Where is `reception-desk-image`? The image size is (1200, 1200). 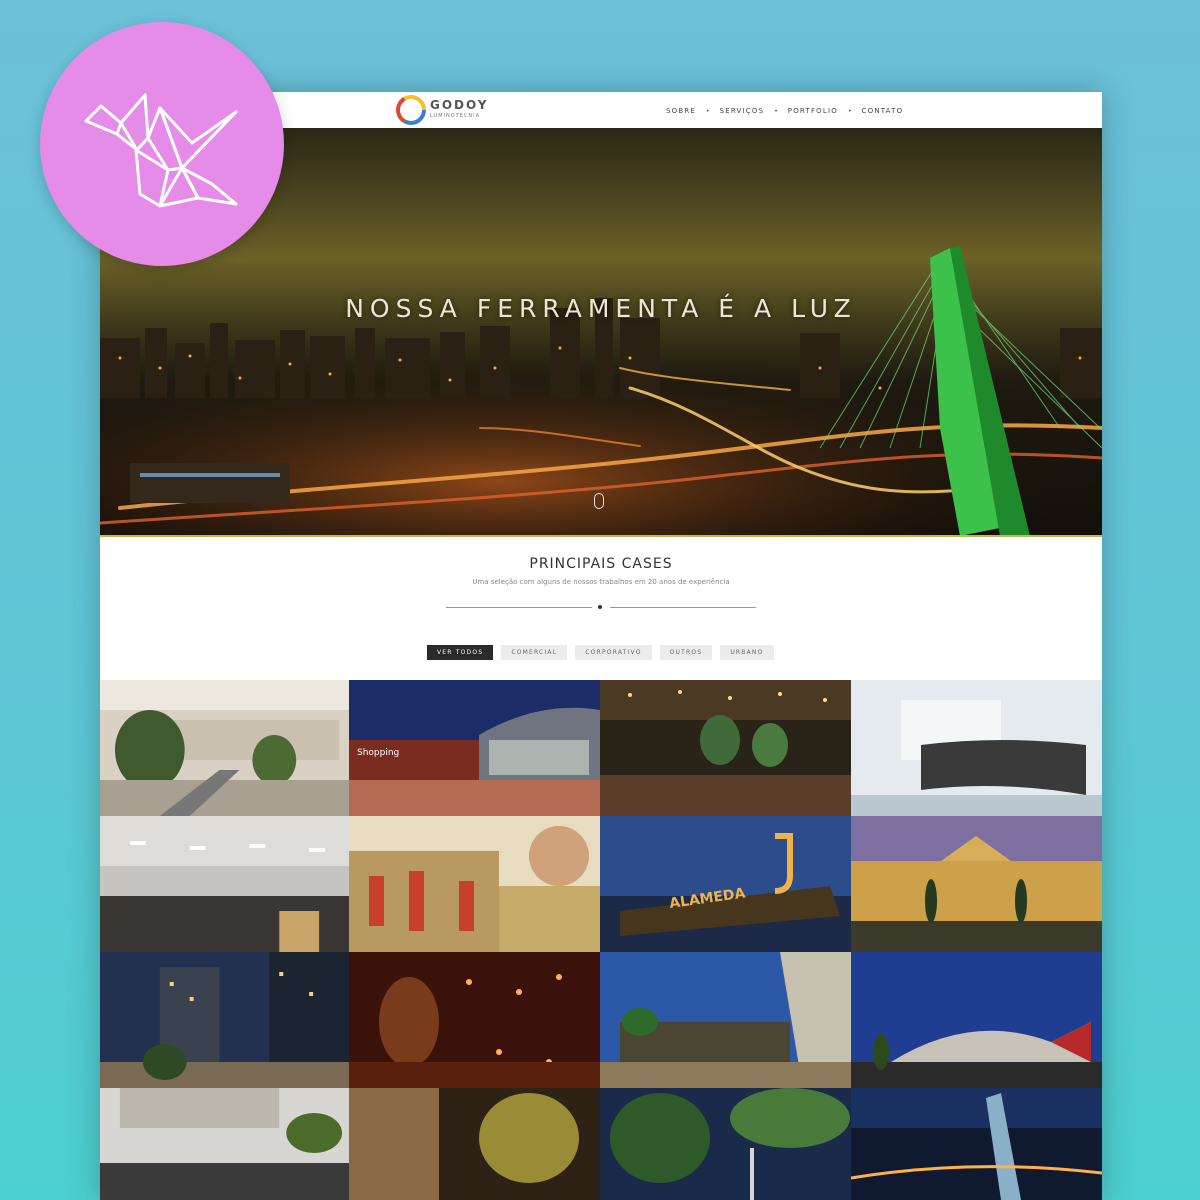 reception-desk-image is located at coordinates (976, 748).